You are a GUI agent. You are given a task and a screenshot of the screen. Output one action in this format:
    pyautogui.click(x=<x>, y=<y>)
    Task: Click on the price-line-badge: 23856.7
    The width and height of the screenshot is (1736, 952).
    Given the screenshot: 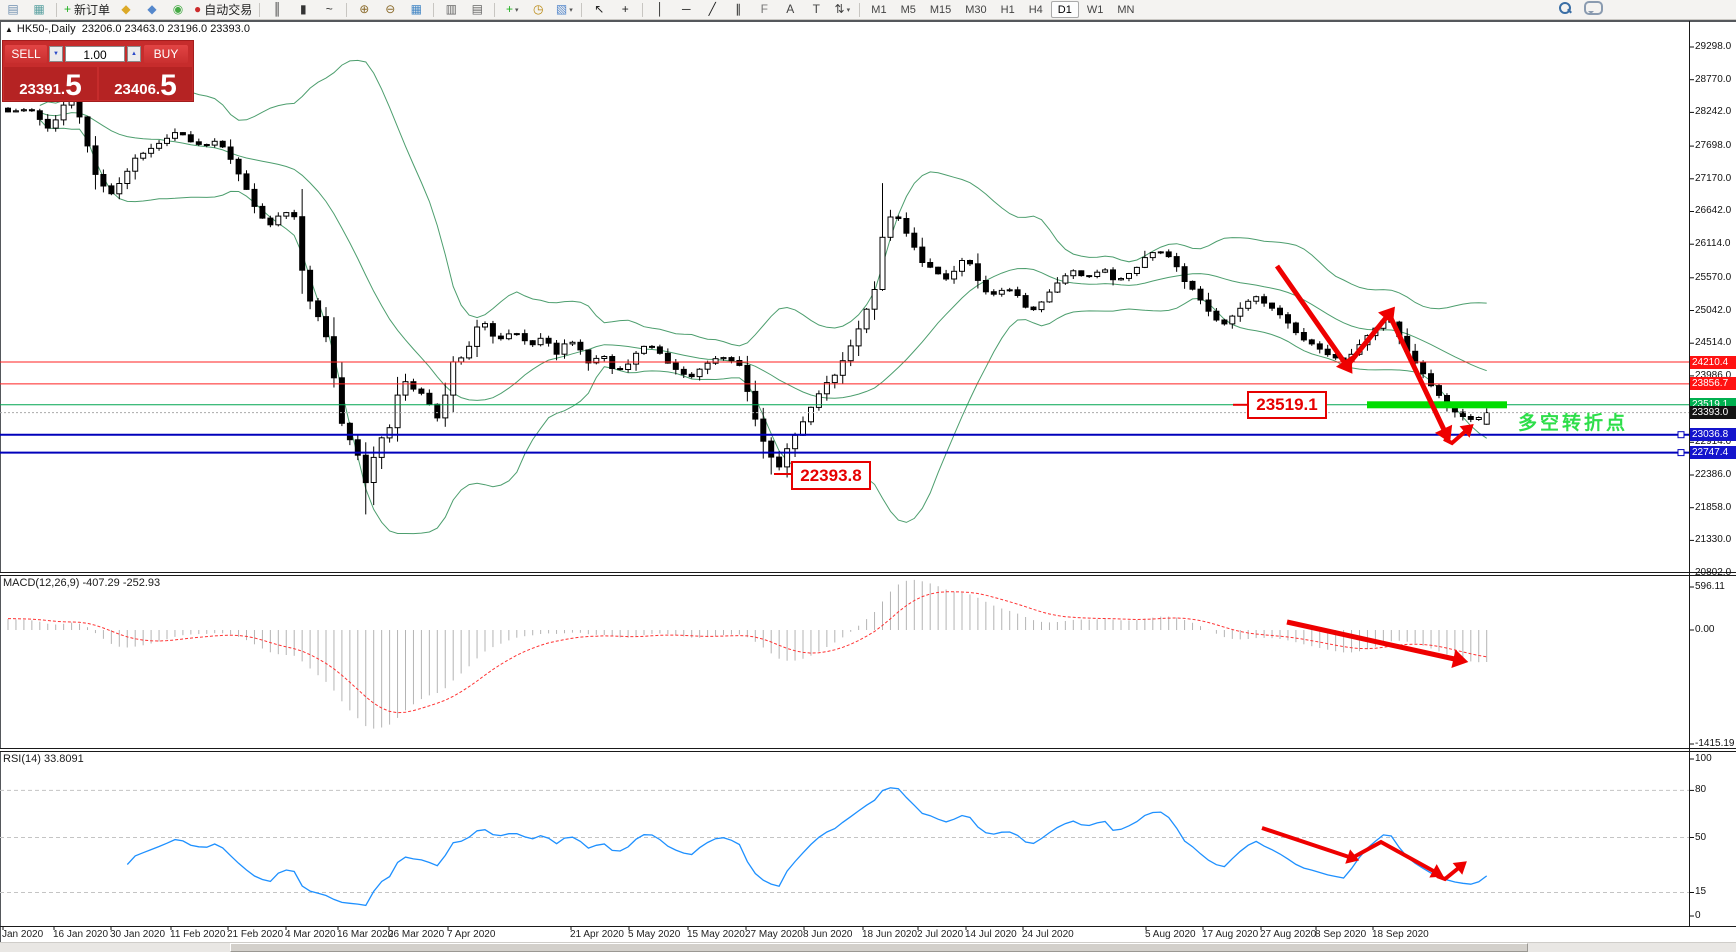 What is the action you would take?
    pyautogui.click(x=1713, y=383)
    